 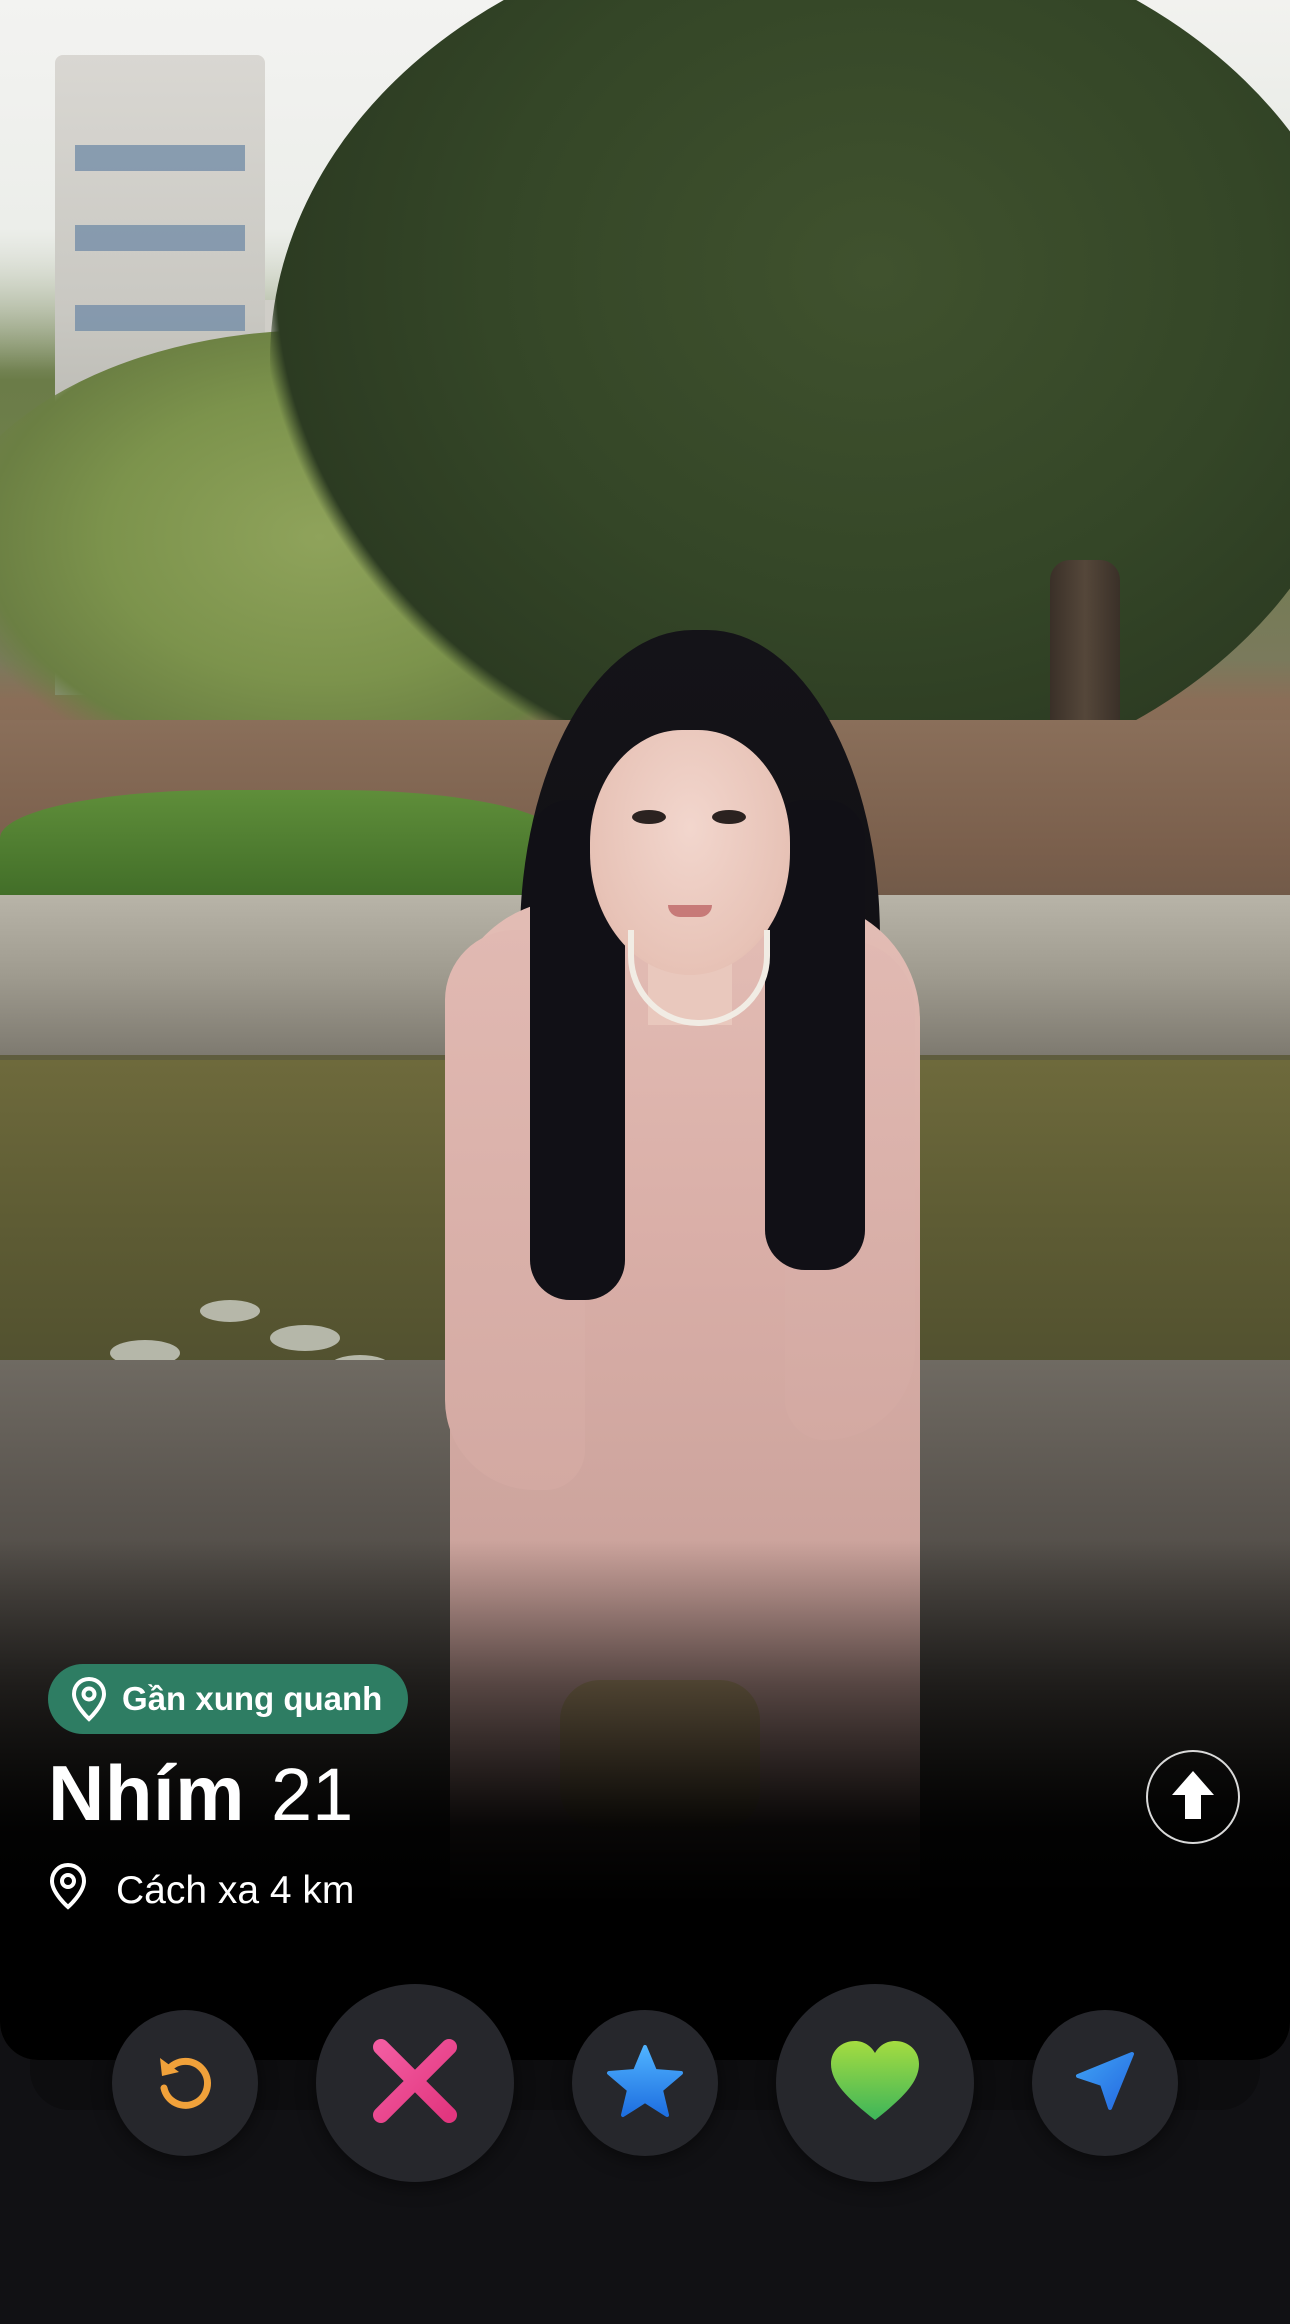 I want to click on name-age-row: Nhím 21, so click(x=200, y=1793).